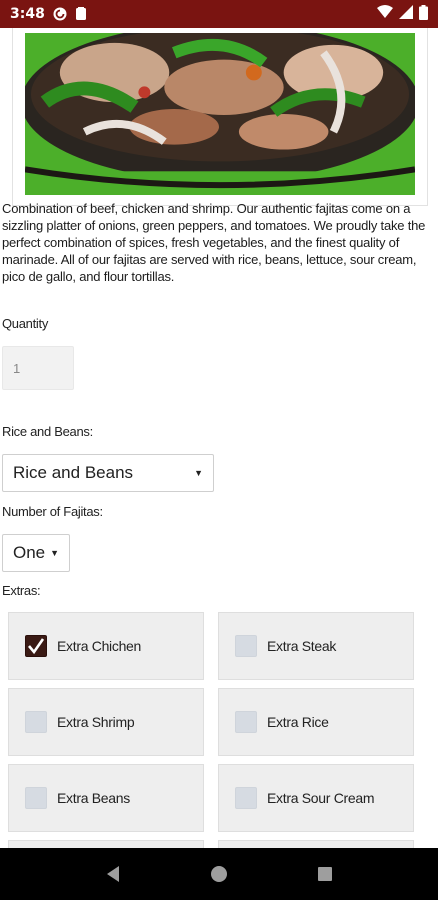 The width and height of the screenshot is (438, 900). I want to click on battery-icon, so click(423, 14).